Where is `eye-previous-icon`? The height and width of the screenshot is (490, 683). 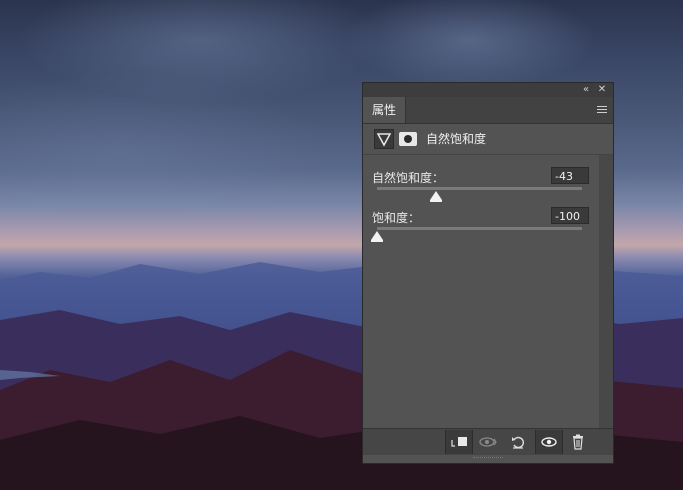
eye-previous-icon is located at coordinates (488, 441).